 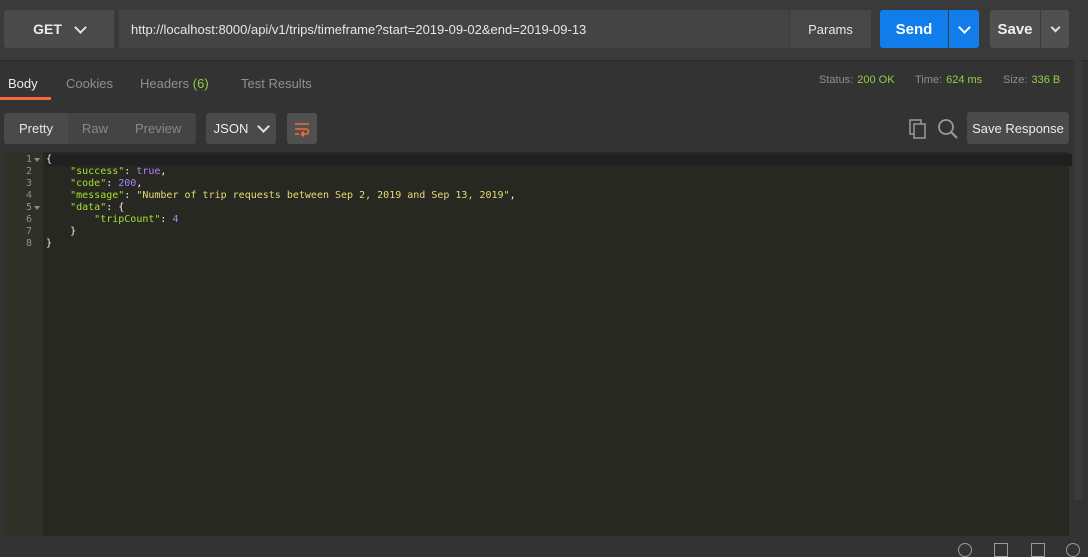 I want to click on time-readout: Time: 624 ms, so click(x=948, y=80).